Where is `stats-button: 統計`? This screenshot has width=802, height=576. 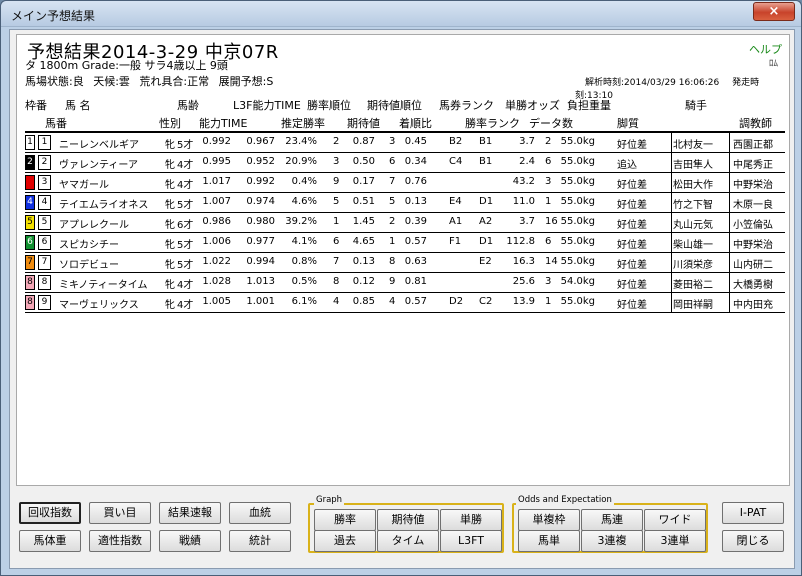 stats-button: 統計 is located at coordinates (260, 541).